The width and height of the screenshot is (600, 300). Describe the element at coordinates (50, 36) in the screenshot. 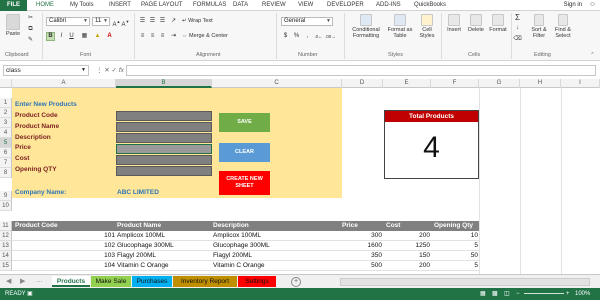

I see `bold-button: B` at that location.